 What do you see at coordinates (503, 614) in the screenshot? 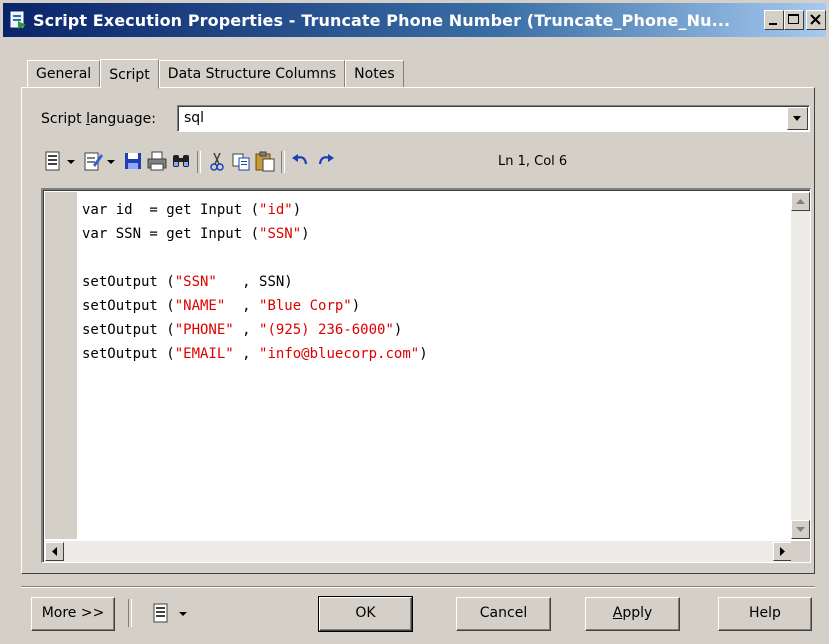
I see `cancel-button: Cancel` at bounding box center [503, 614].